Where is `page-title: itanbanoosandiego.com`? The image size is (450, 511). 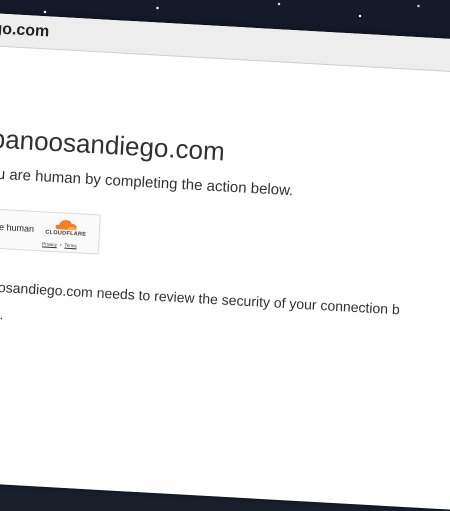
page-title: itanbanoosandiego.com is located at coordinates (113, 144).